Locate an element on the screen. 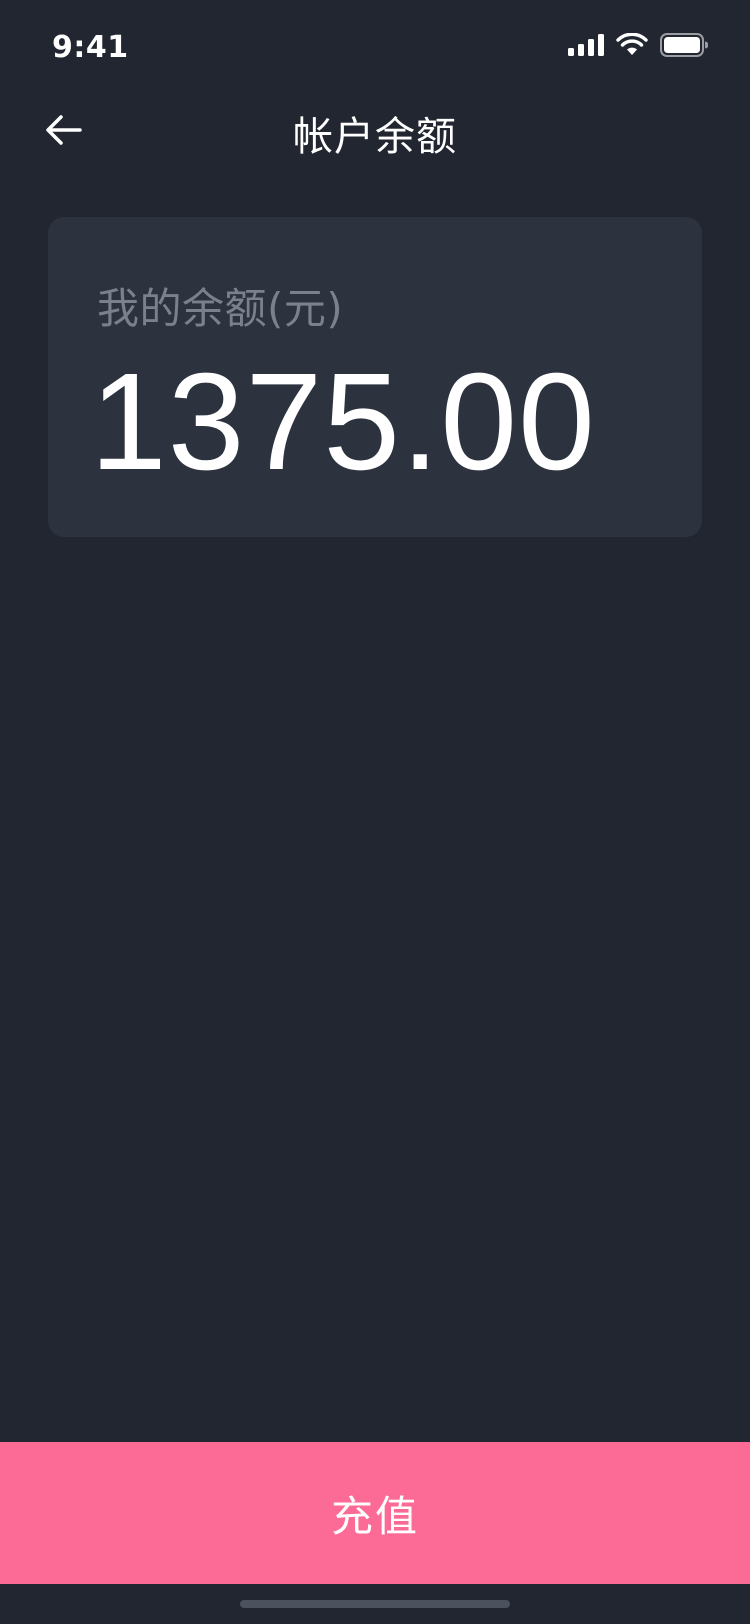 The height and width of the screenshot is (1624, 750). balance-label: 我的余额(元) is located at coordinates (220, 308).